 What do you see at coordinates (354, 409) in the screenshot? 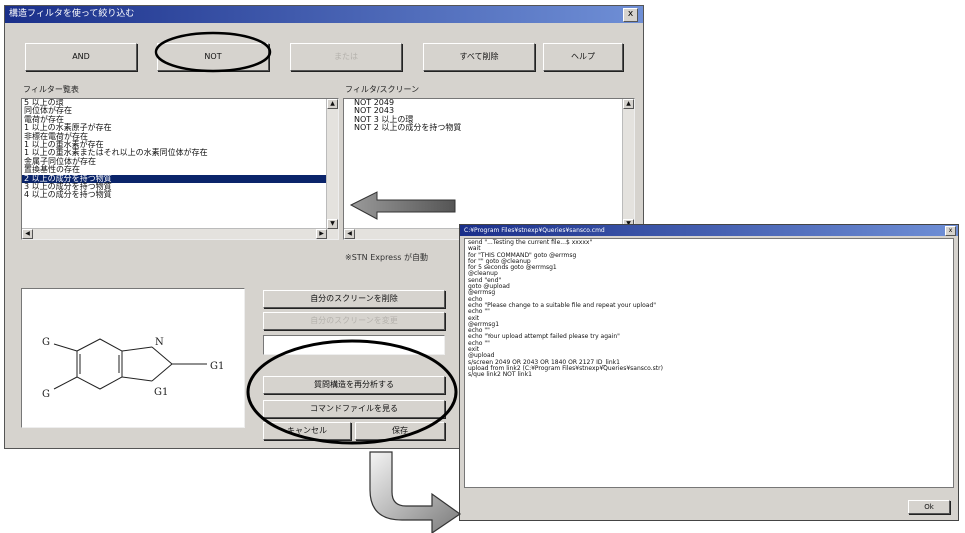
I see `view-command-file-button: コマンドファイルを見る` at bounding box center [354, 409].